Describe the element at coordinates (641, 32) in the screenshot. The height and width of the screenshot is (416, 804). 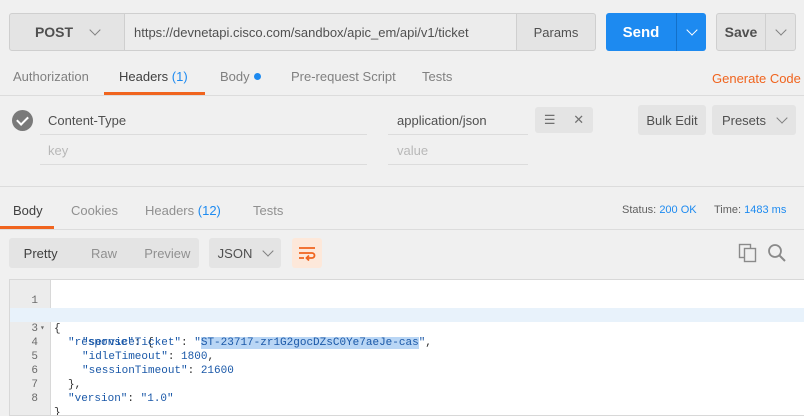
I see `send-button: Send` at that location.